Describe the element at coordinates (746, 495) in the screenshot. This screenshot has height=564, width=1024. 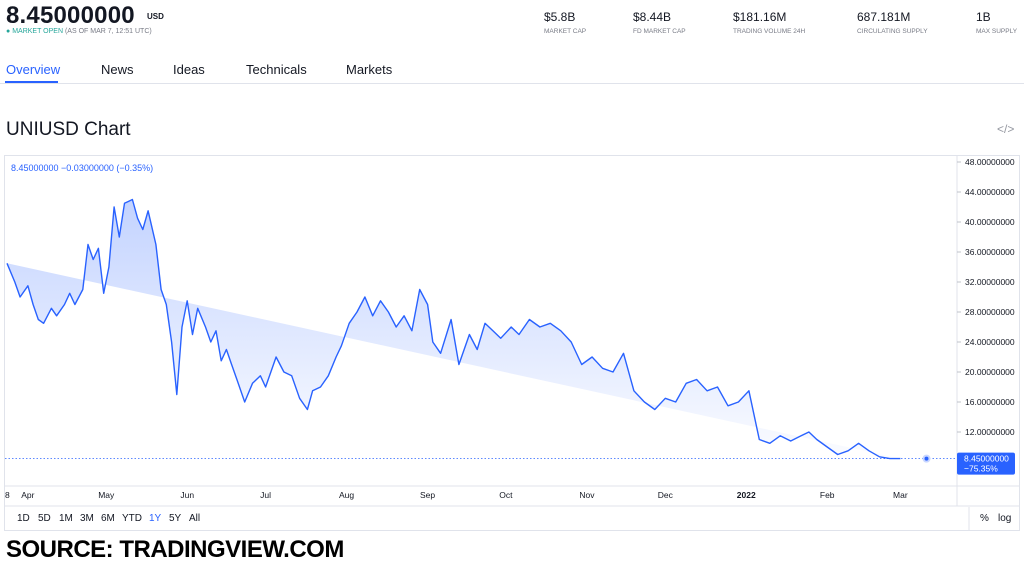
I see `x-tick-label: 2022` at that location.